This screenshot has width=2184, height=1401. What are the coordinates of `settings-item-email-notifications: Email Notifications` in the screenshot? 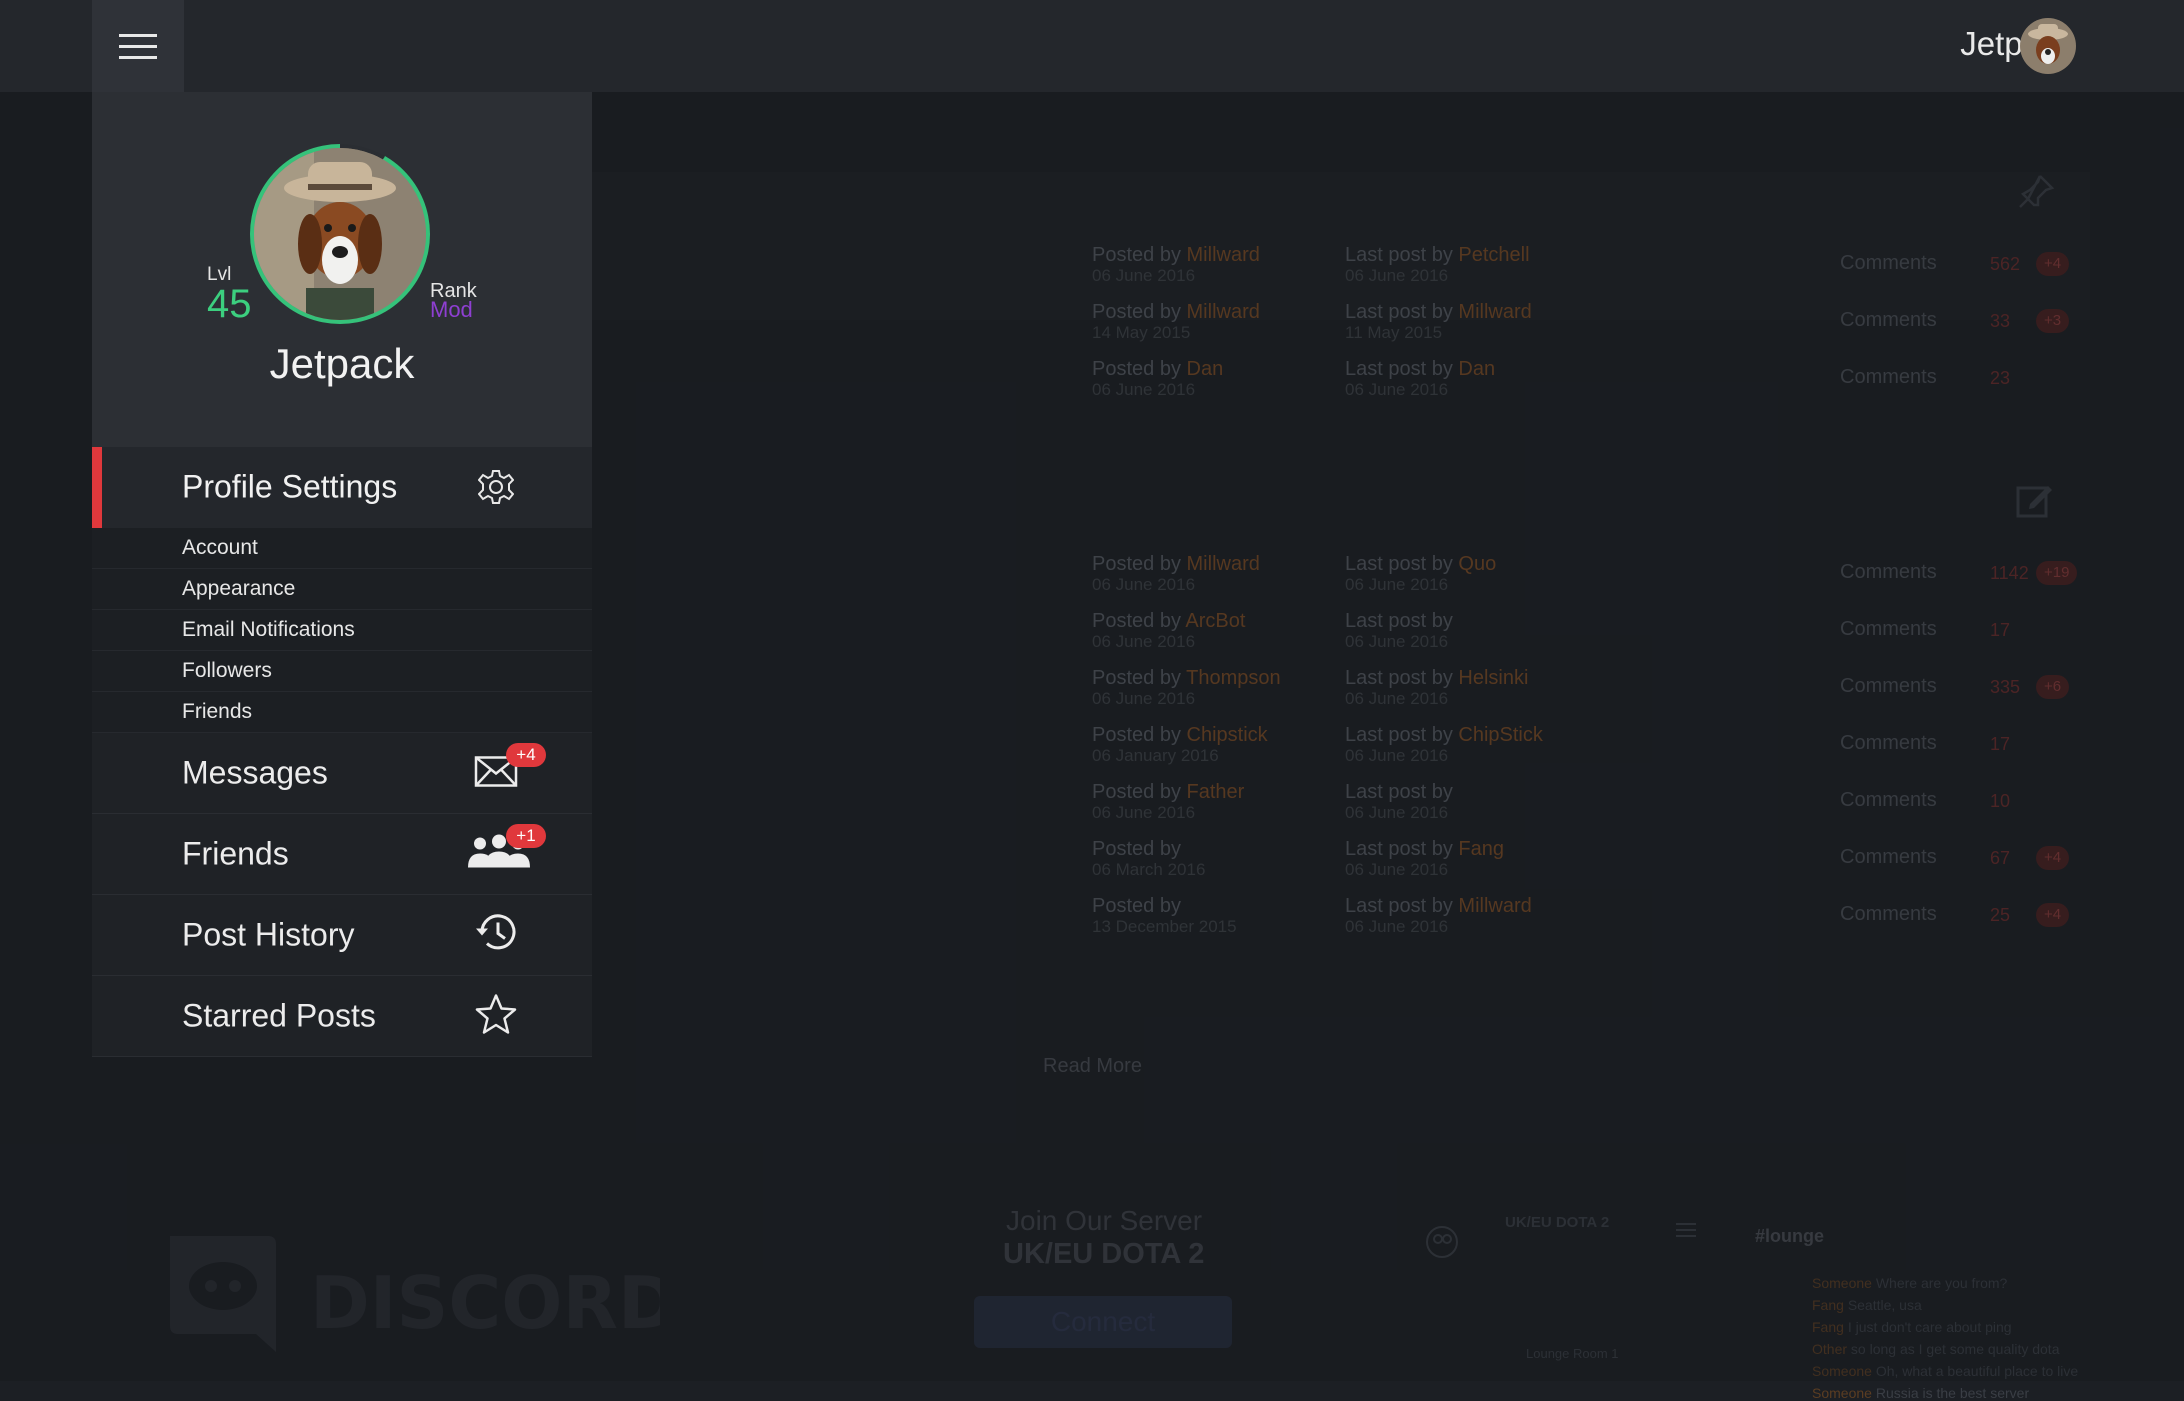 It's located at (342, 630).